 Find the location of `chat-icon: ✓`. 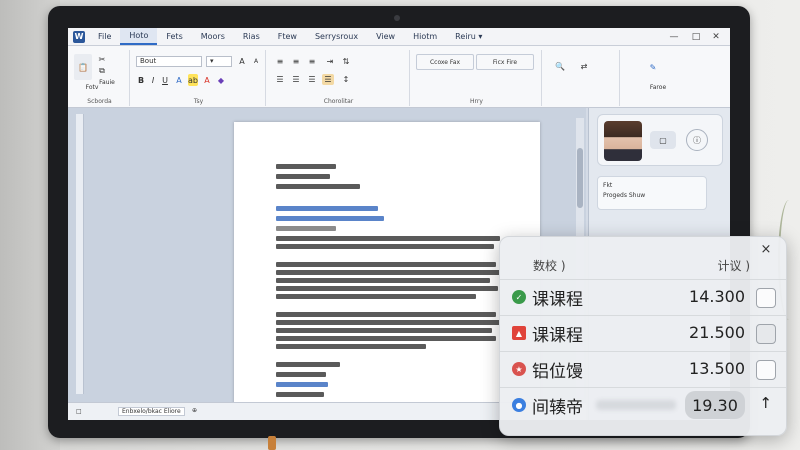

chat-icon: ✓ is located at coordinates (519, 297).